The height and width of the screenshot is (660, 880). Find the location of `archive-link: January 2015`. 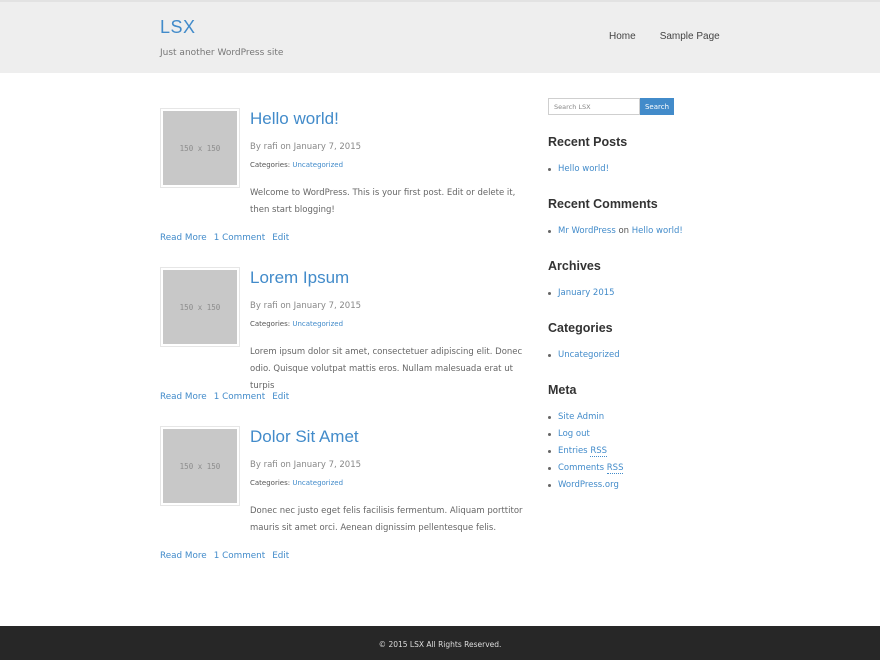

archive-link: January 2015 is located at coordinates (586, 293).